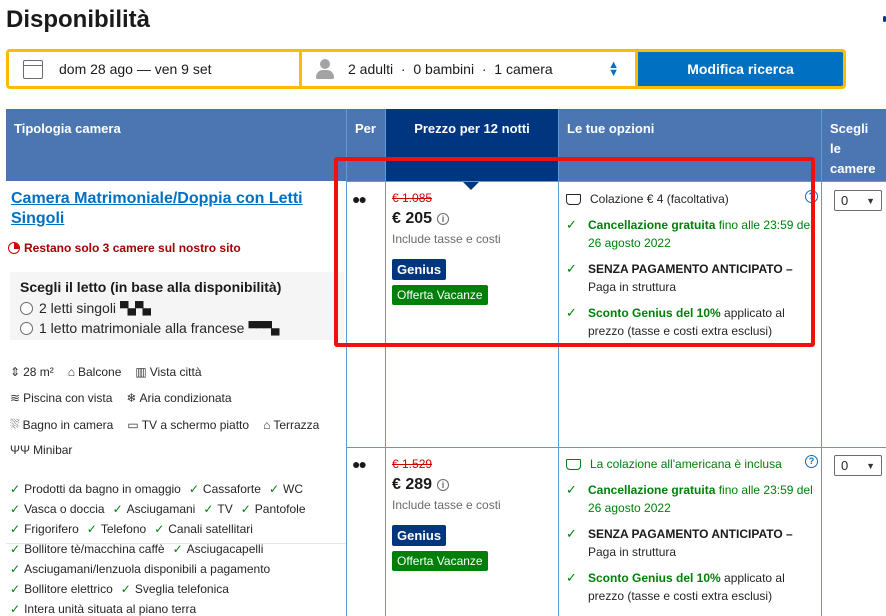  I want to click on amenity: Frigorifero, so click(51, 529).